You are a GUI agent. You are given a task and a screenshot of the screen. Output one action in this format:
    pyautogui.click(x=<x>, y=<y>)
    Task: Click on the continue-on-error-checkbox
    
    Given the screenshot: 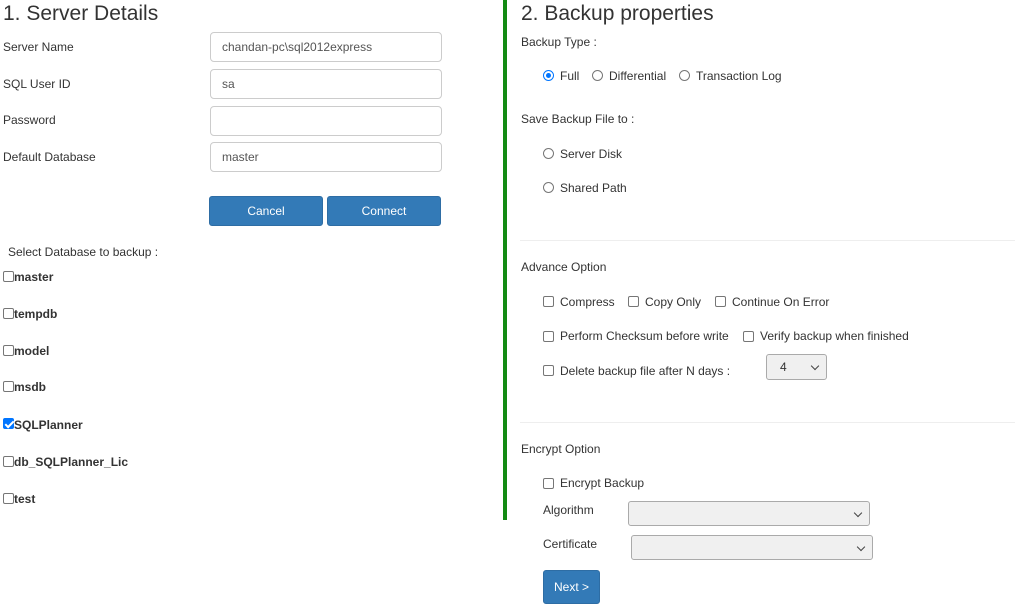 What is the action you would take?
    pyautogui.click(x=720, y=301)
    